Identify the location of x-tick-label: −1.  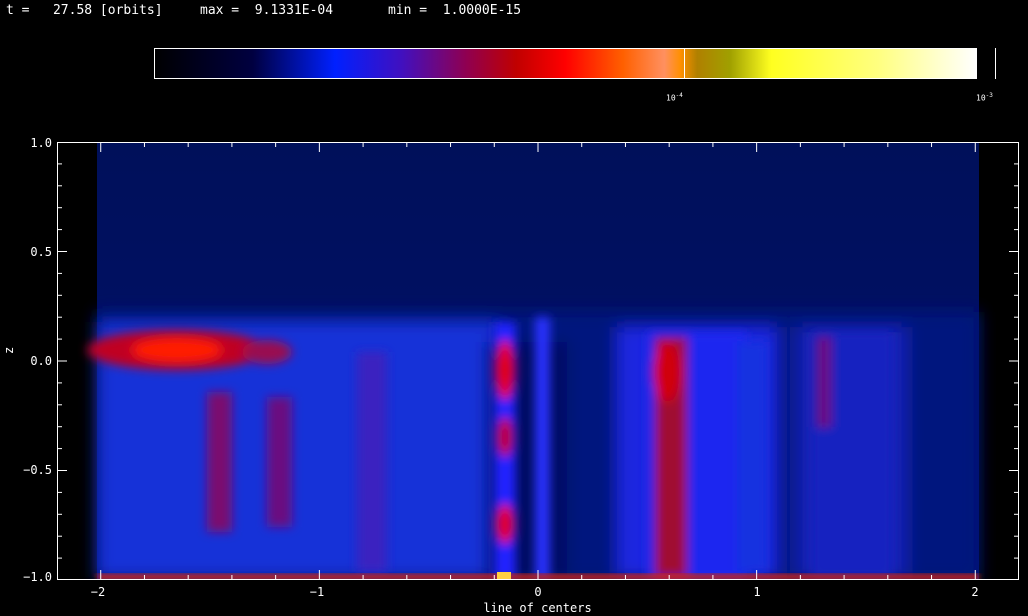
(317, 592).